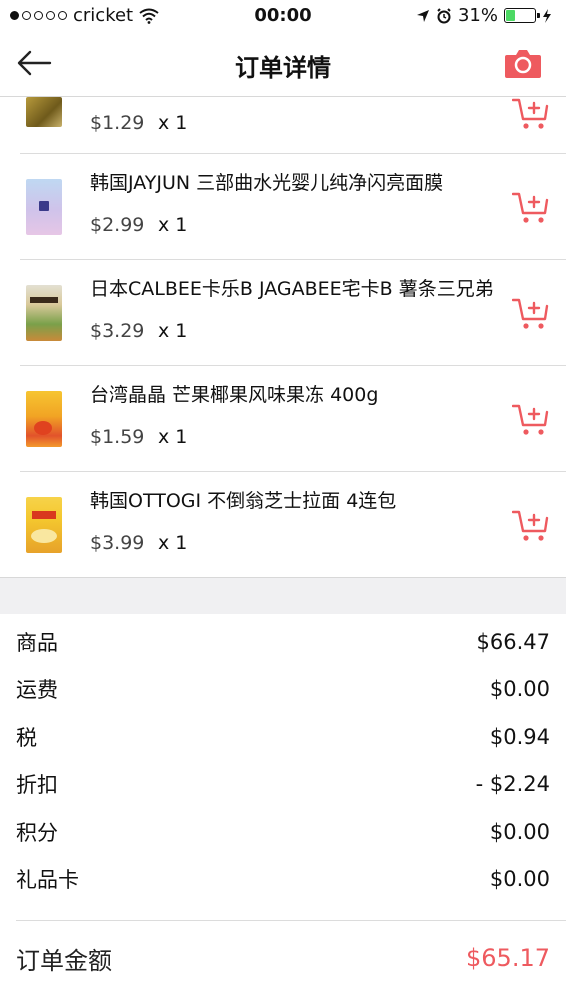 This screenshot has width=566, height=1006. What do you see at coordinates (444, 15) in the screenshot?
I see `alarm-icon` at bounding box center [444, 15].